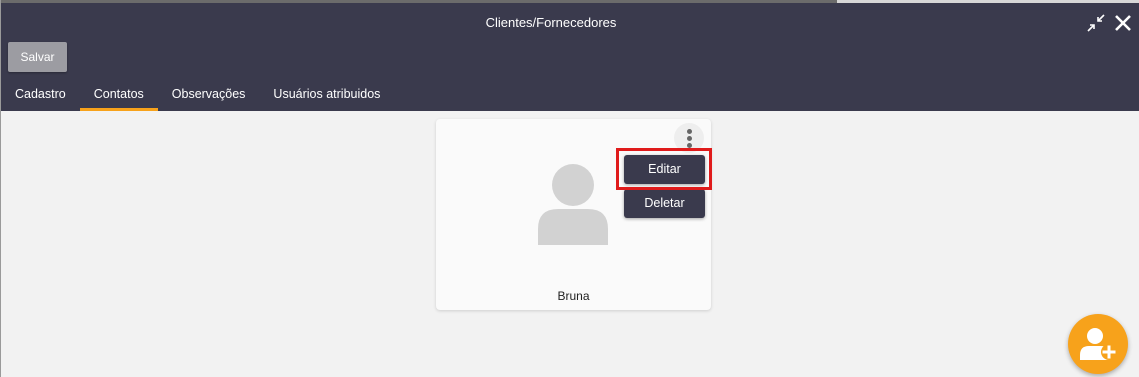 This screenshot has width=1139, height=377. Describe the element at coordinates (664, 169) in the screenshot. I see `edit-menu-item: Editar` at that location.